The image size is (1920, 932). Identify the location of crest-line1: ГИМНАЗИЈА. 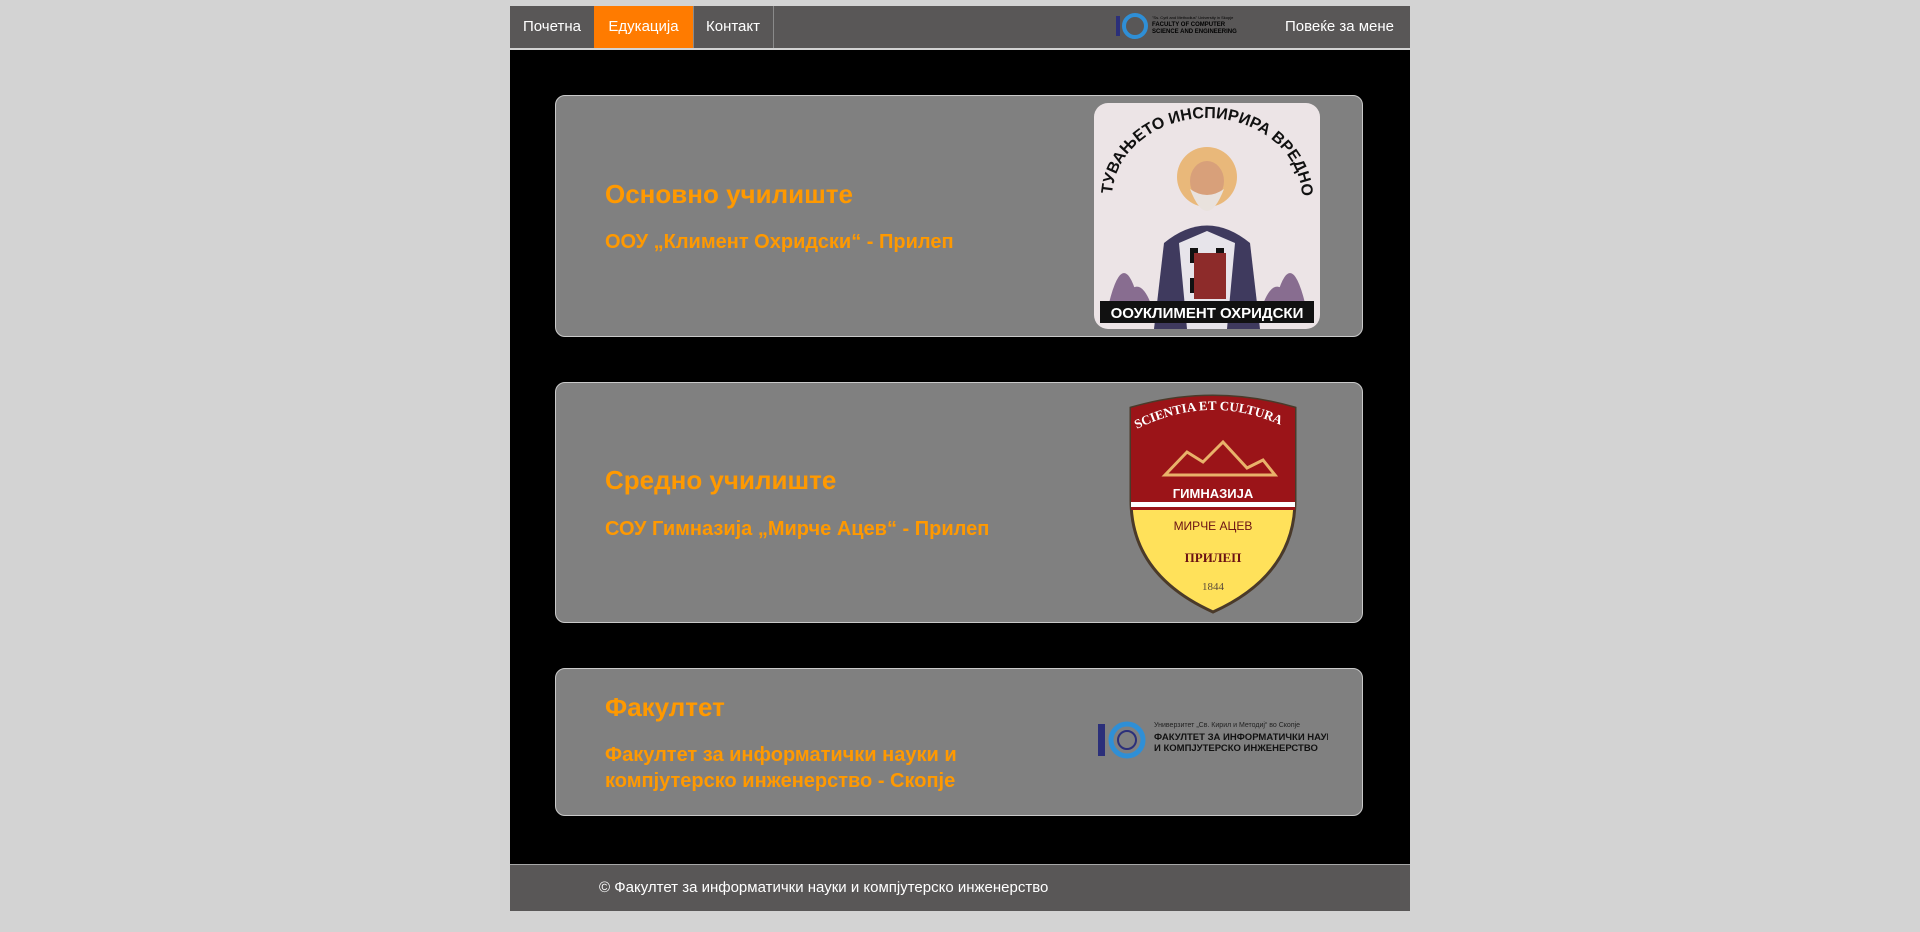
(1213, 493).